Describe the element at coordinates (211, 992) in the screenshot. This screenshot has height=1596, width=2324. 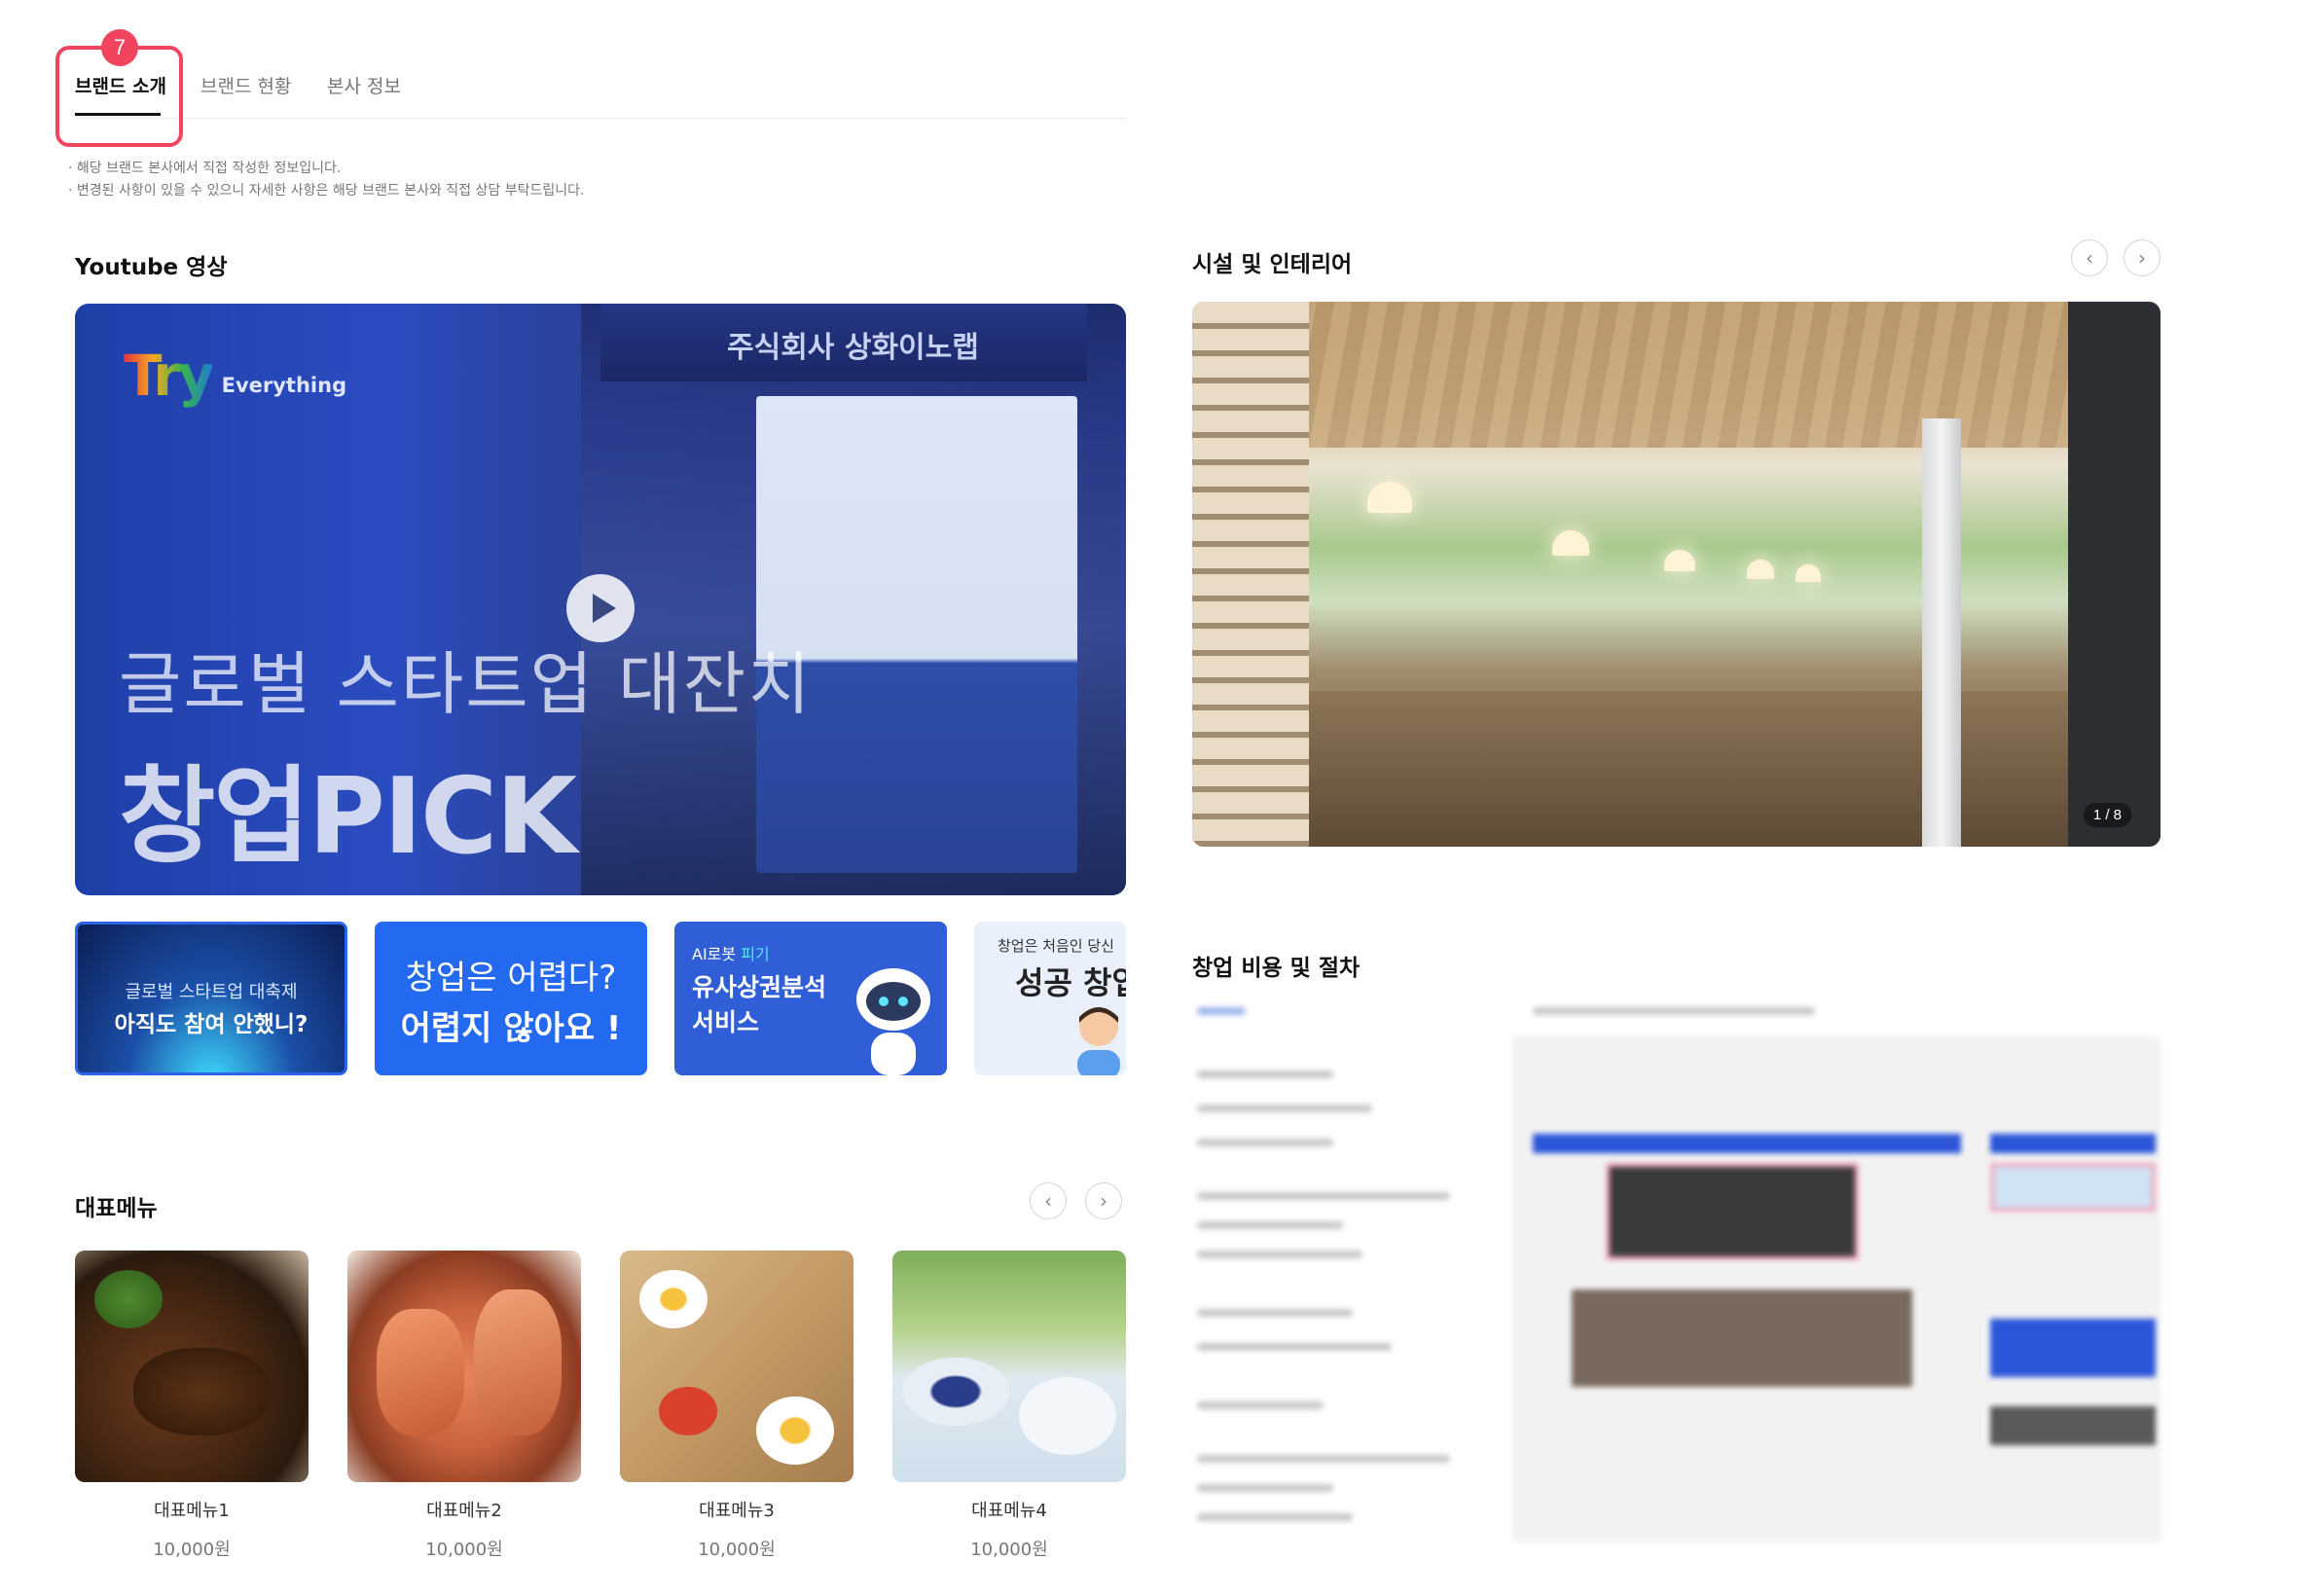
I see `thumbnail-line1: 글로벌 스타트업 대축제` at that location.